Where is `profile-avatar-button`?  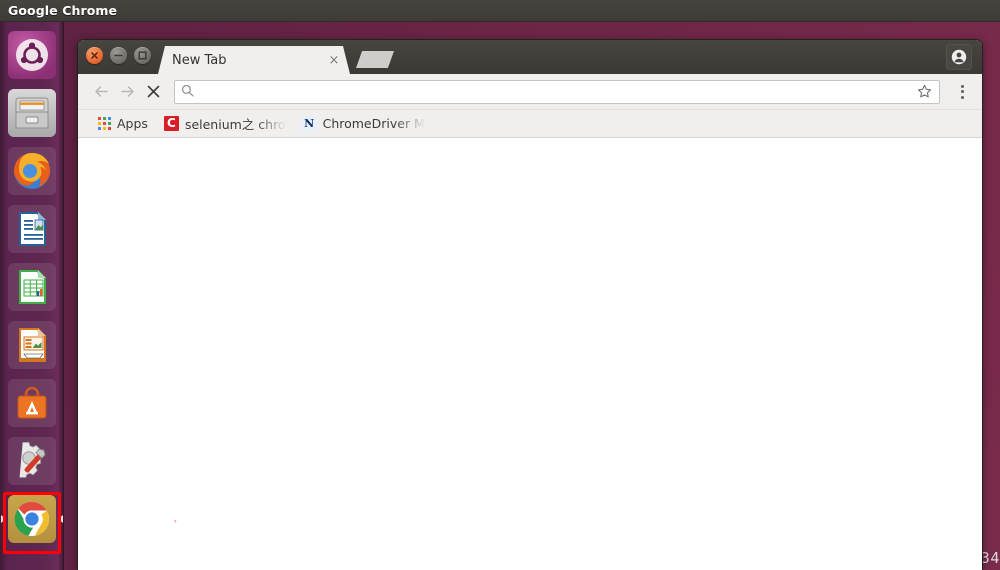 profile-avatar-button is located at coordinates (959, 57).